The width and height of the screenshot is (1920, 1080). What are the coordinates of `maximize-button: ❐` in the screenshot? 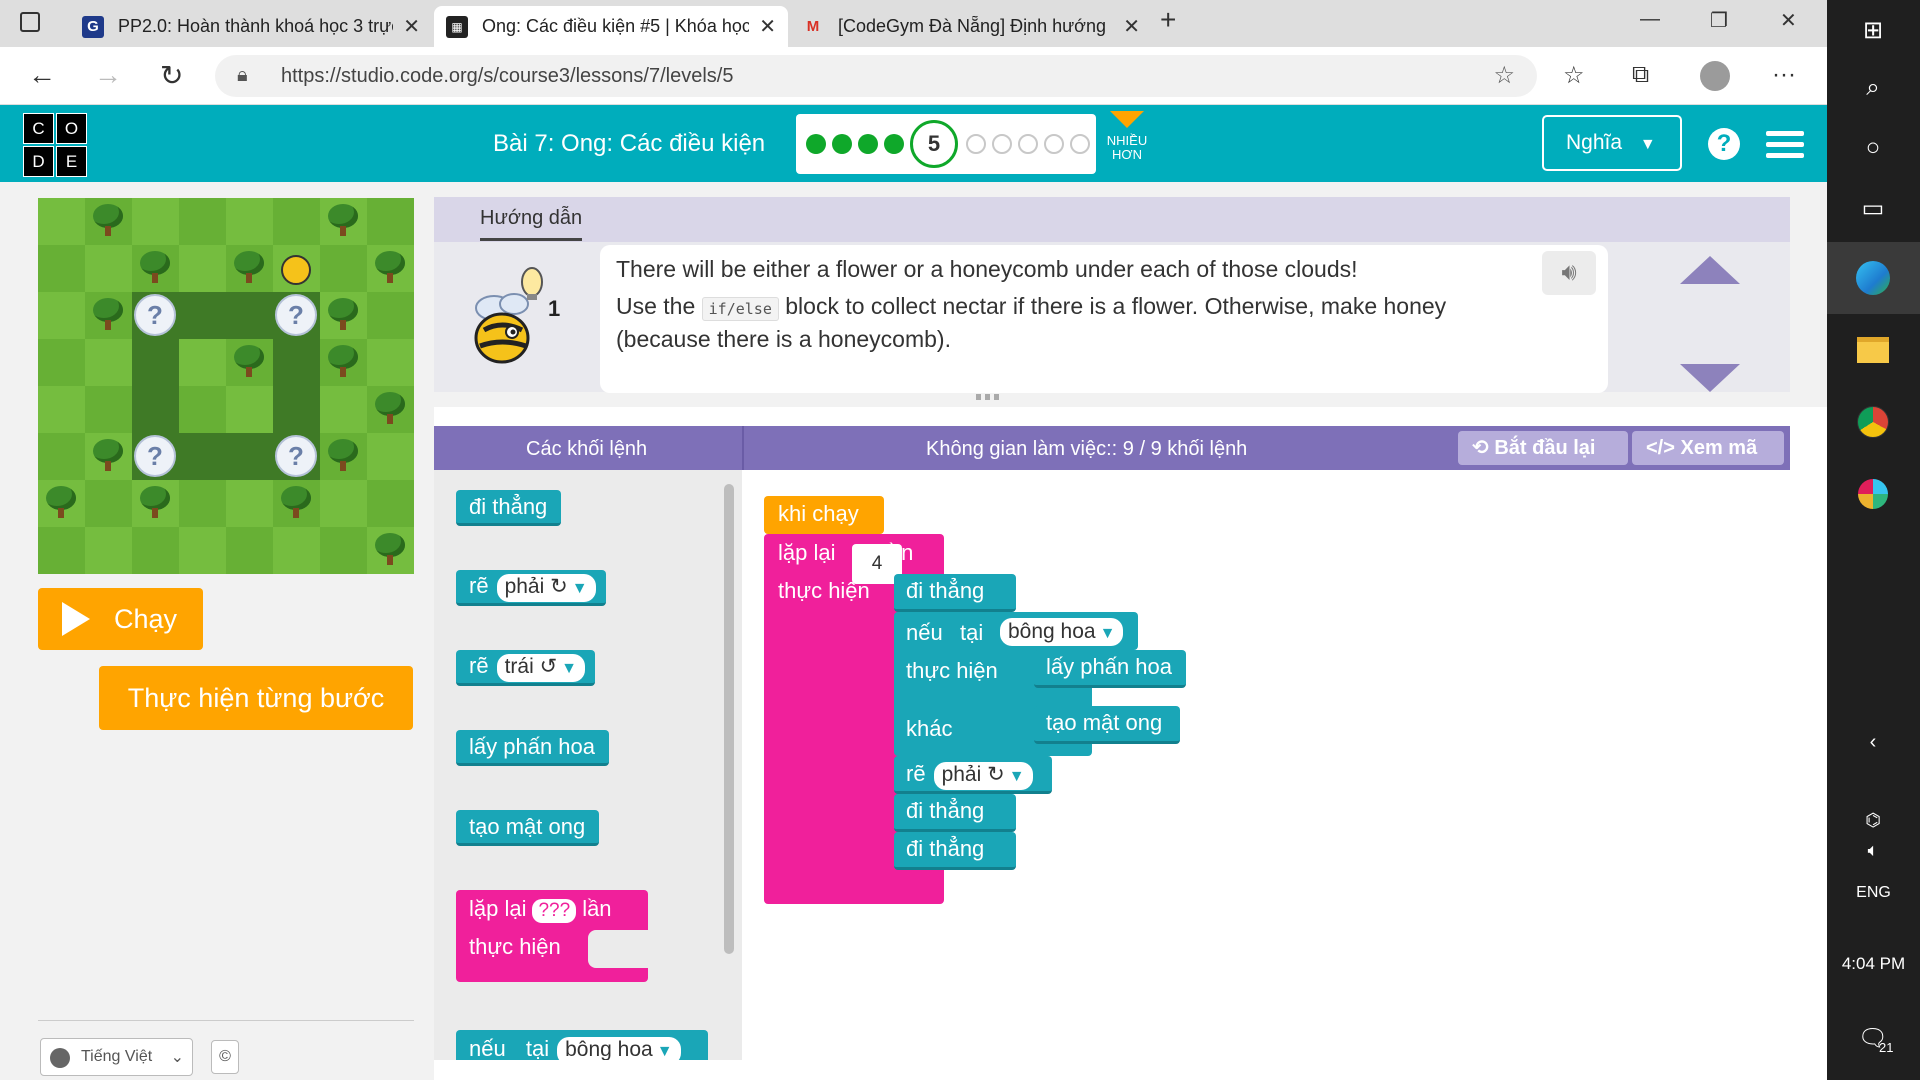 It's located at (1719, 20).